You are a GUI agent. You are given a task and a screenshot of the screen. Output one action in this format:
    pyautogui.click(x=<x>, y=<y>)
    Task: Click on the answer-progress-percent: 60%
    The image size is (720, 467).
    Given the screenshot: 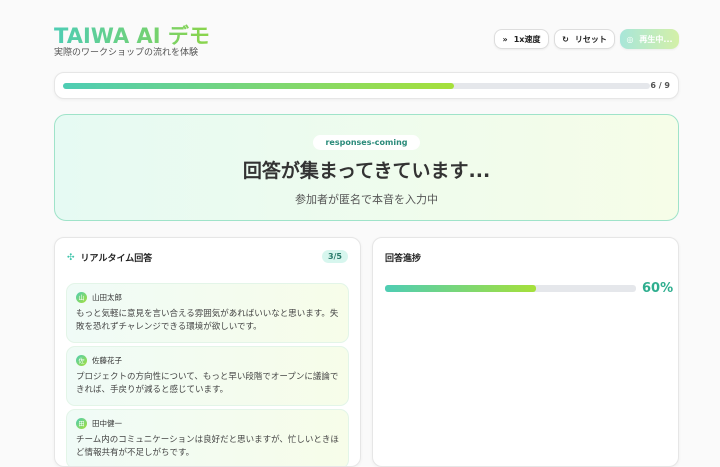 What is the action you would take?
    pyautogui.click(x=658, y=288)
    